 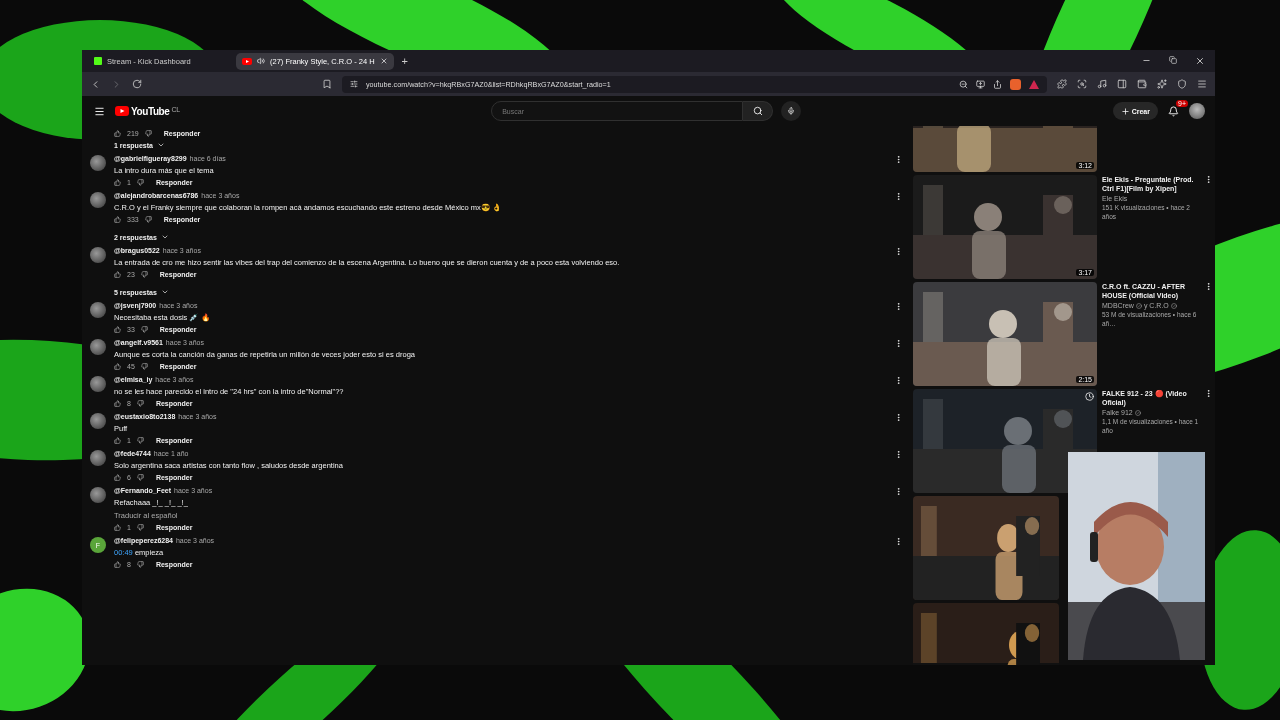 I want to click on music-icon, so click(x=1102, y=84).